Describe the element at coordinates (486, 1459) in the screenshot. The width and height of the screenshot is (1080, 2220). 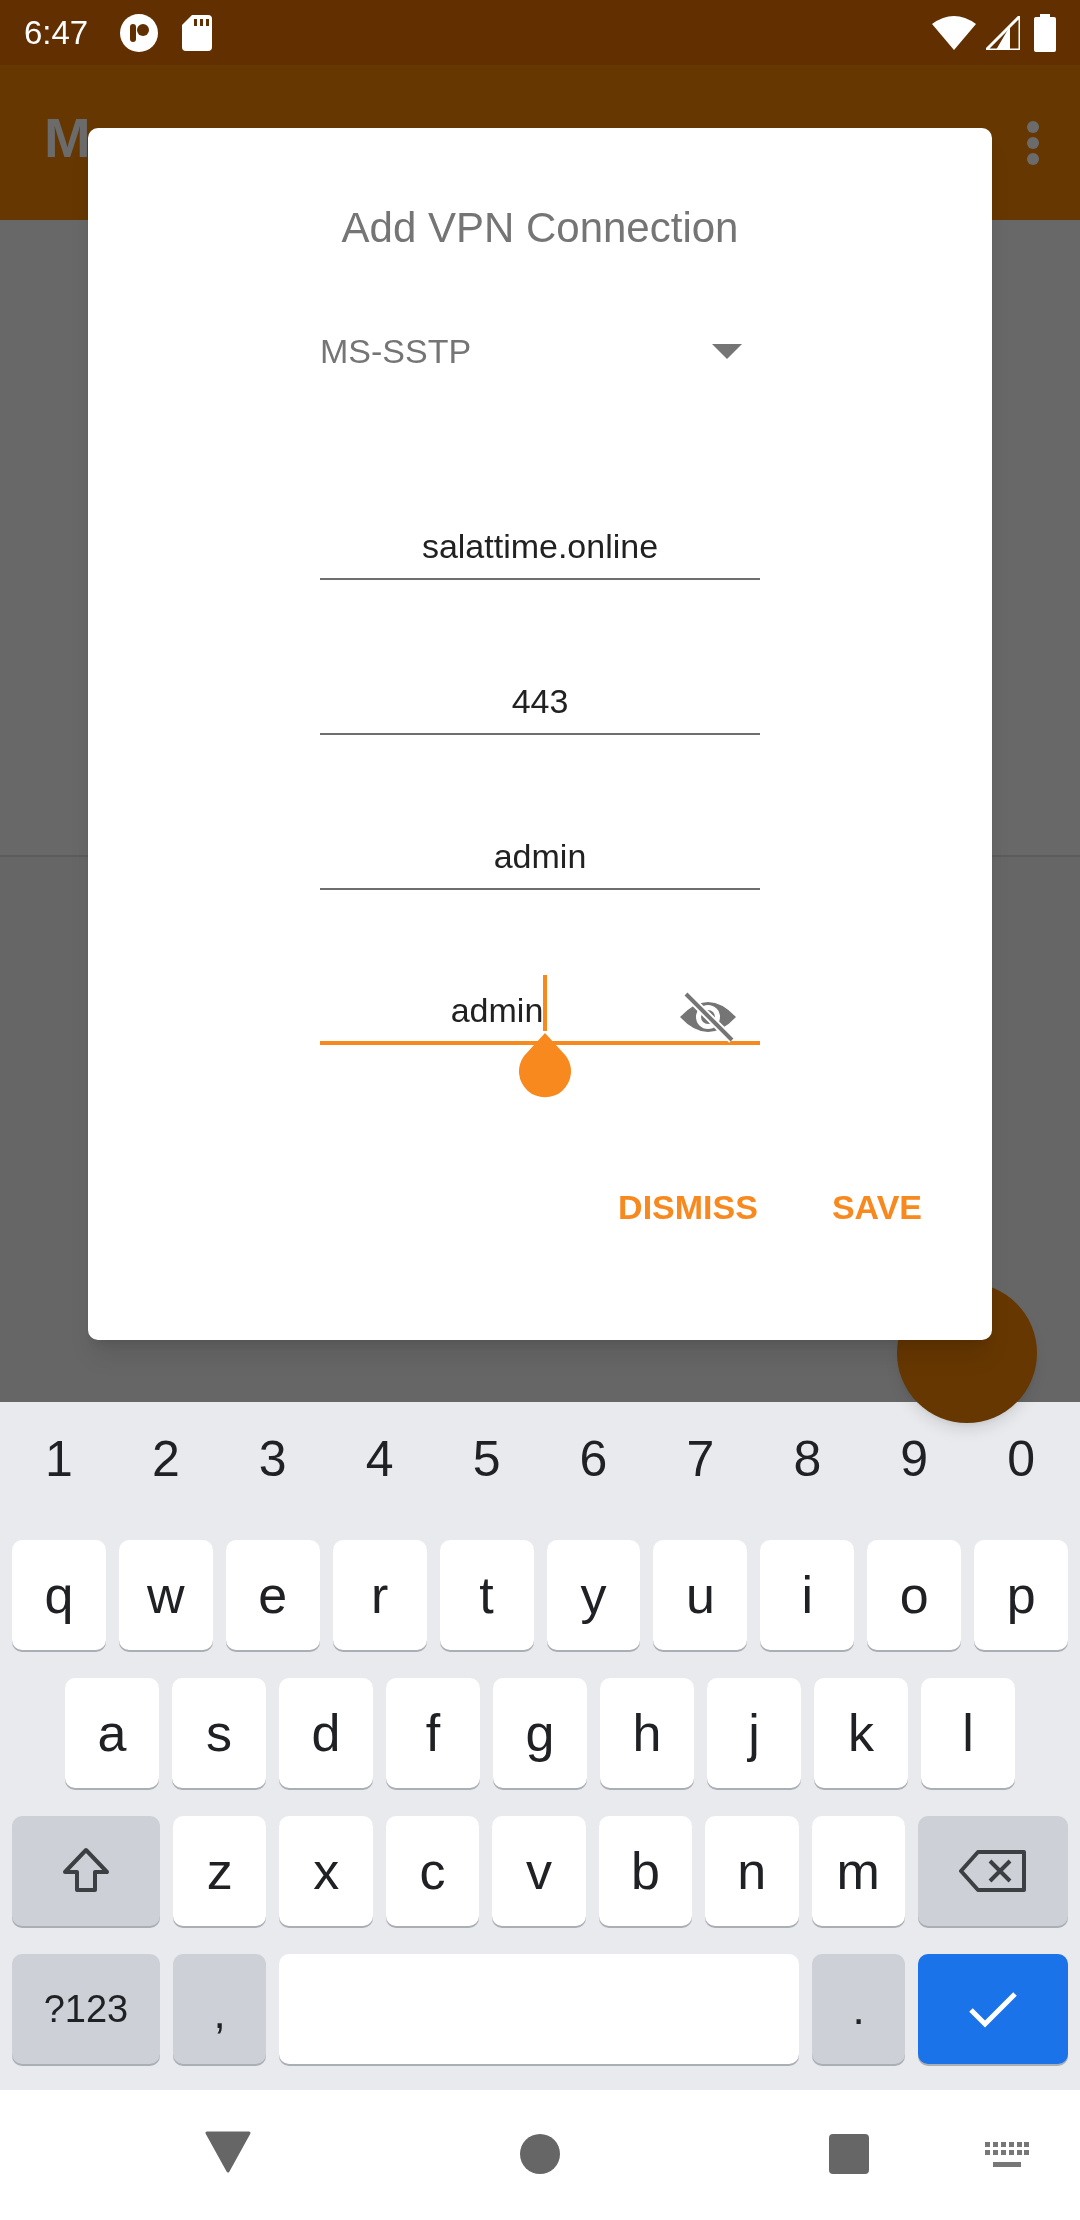
I see `number-key: 5` at that location.